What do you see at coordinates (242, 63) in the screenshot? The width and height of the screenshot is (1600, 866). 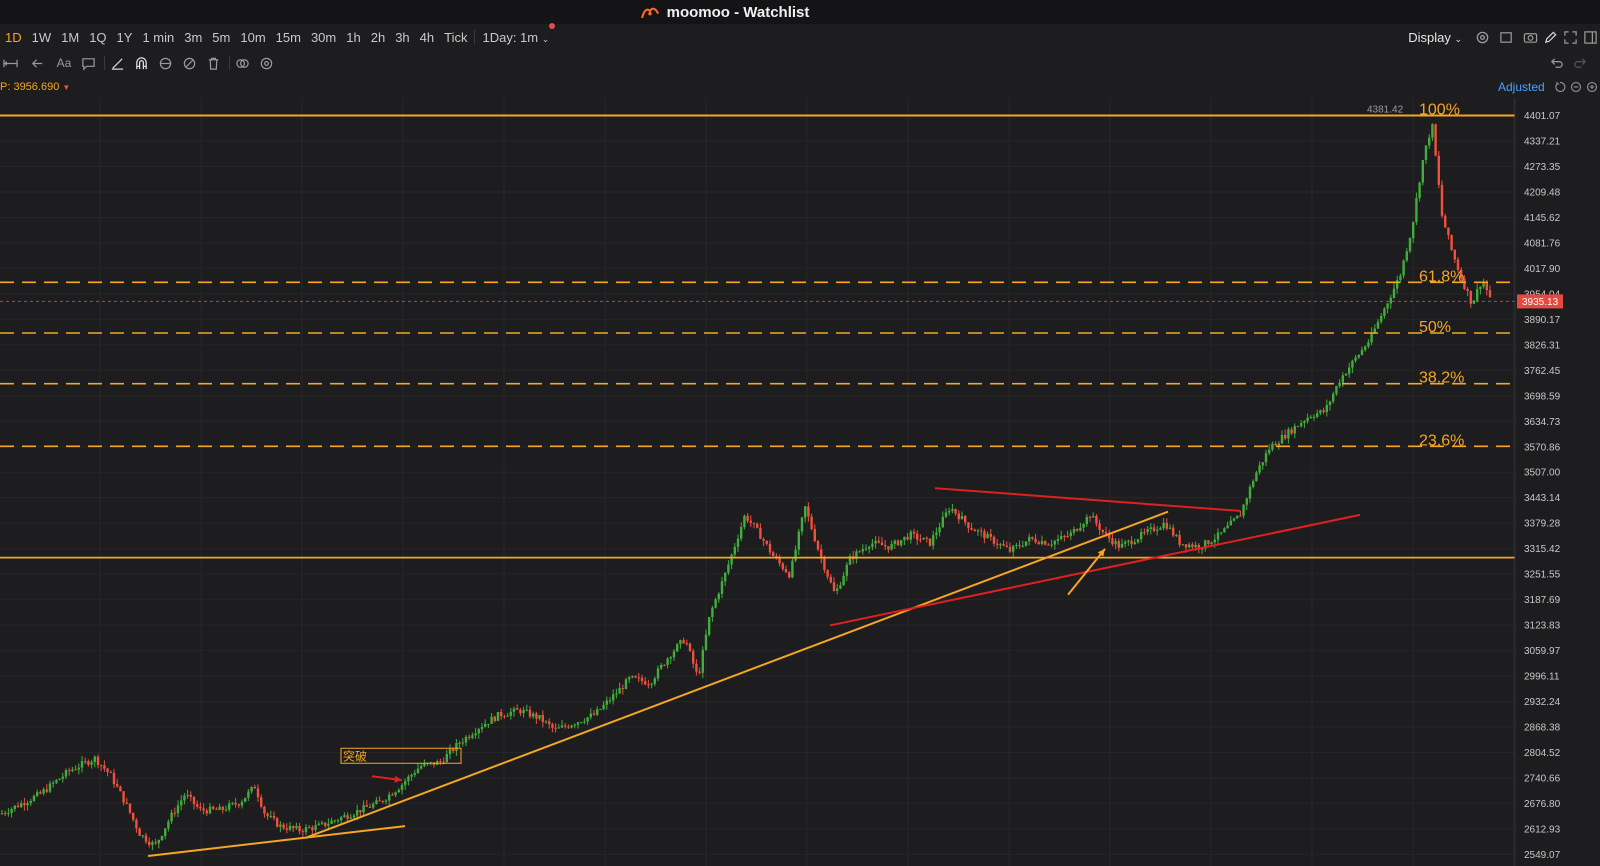 I see `compare-icon` at bounding box center [242, 63].